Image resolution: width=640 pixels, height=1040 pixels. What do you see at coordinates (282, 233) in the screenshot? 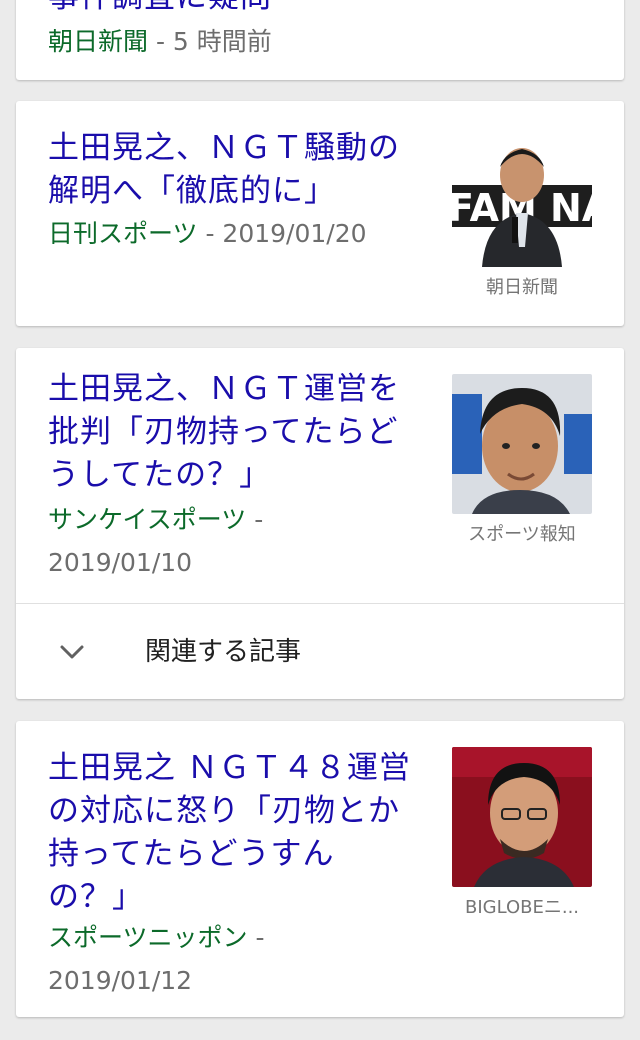
I see `news-date: - 2019/01/20` at bounding box center [282, 233].